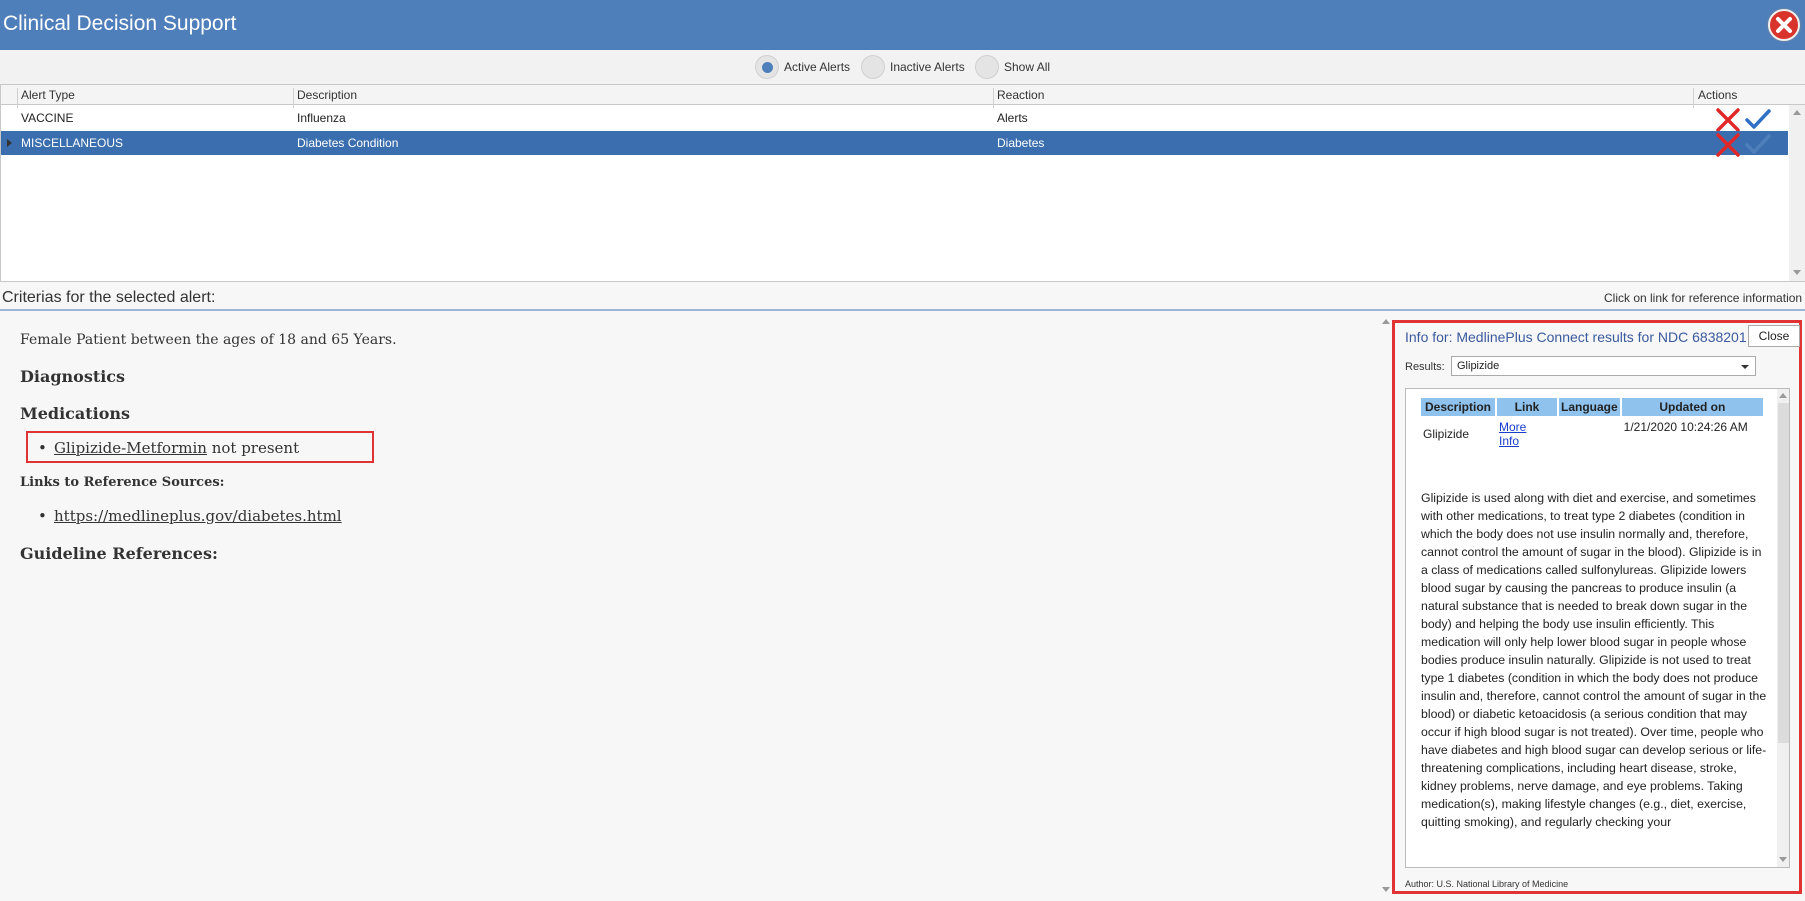 The image size is (1805, 901). I want to click on medications-heading: Medications, so click(75, 413).